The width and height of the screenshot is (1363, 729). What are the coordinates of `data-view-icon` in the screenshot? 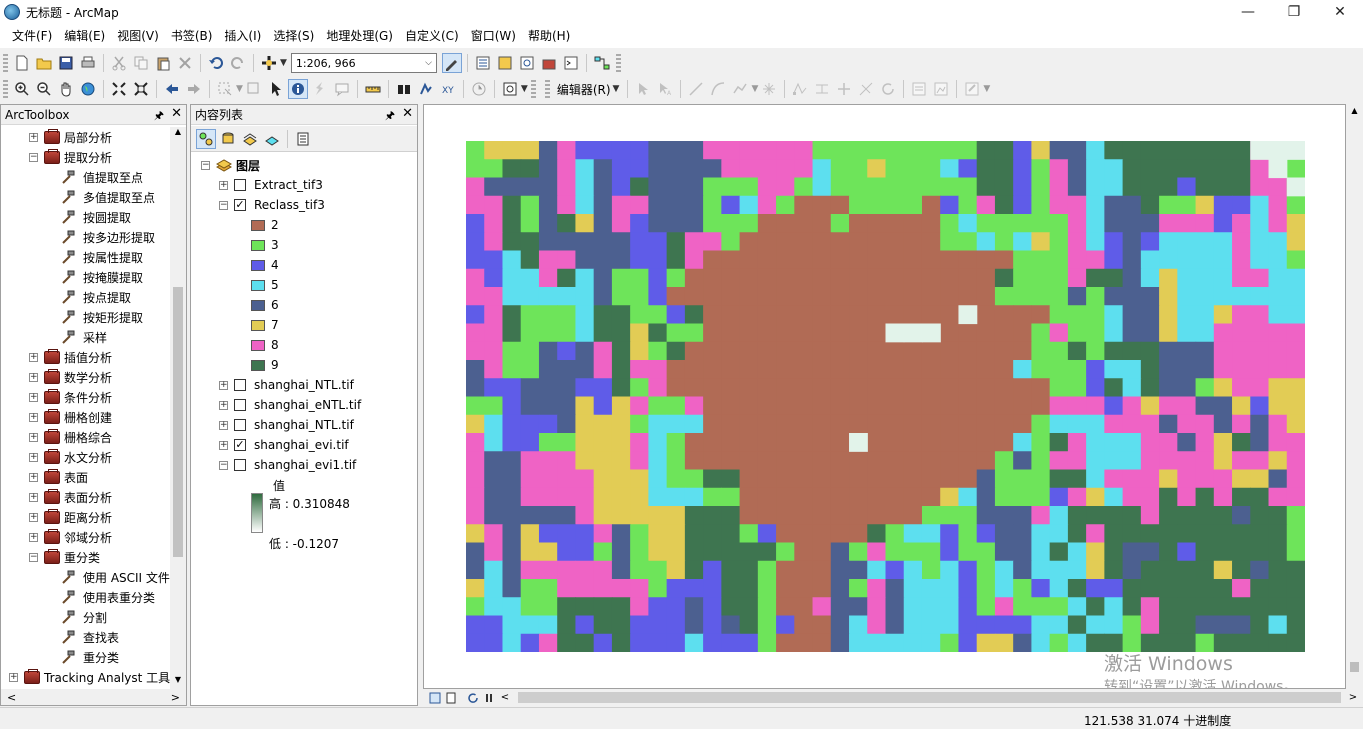 It's located at (435, 698).